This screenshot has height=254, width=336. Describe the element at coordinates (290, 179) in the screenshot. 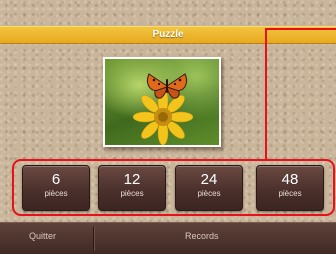

I see `piece-count: 48` at that location.